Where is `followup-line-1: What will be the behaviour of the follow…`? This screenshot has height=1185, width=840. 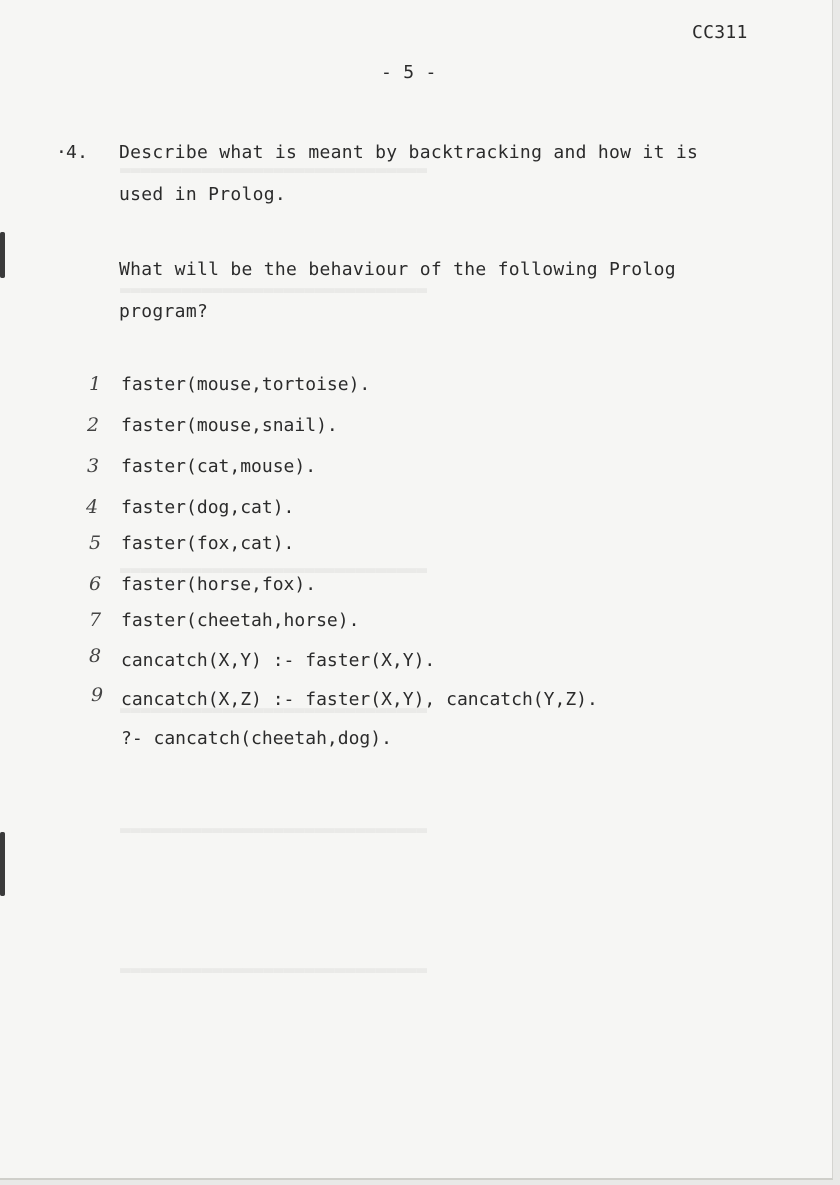 followup-line-1: What will be the behaviour of the follow… is located at coordinates (397, 269).